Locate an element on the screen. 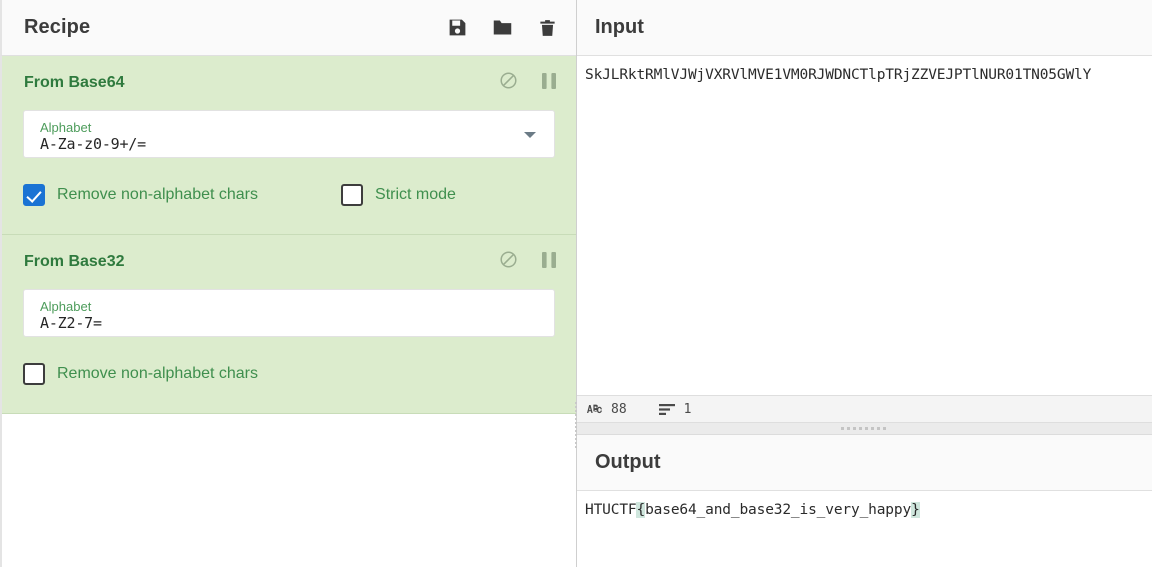 Image resolution: width=1152 pixels, height=567 pixels. checkbox-row: Remove non-alphabet chars Strict mode is located at coordinates (289, 196).